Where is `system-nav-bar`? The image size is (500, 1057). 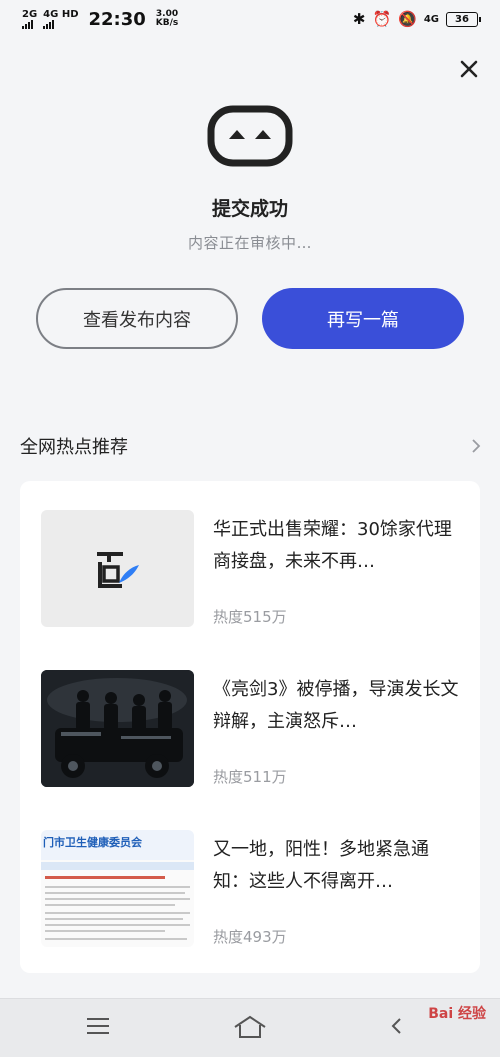
system-nav-bar is located at coordinates (250, 1027).